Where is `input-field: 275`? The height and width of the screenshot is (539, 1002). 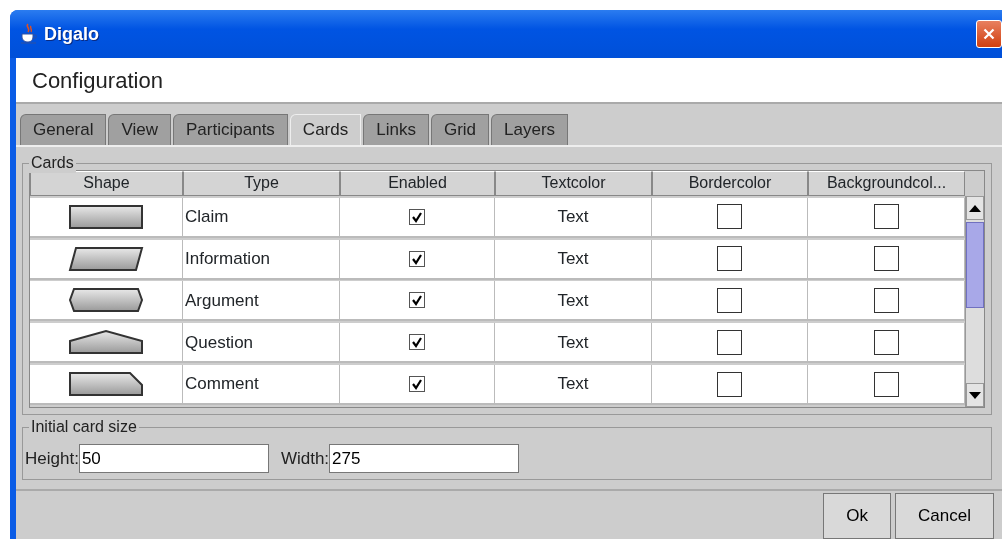 input-field: 275 is located at coordinates (424, 458).